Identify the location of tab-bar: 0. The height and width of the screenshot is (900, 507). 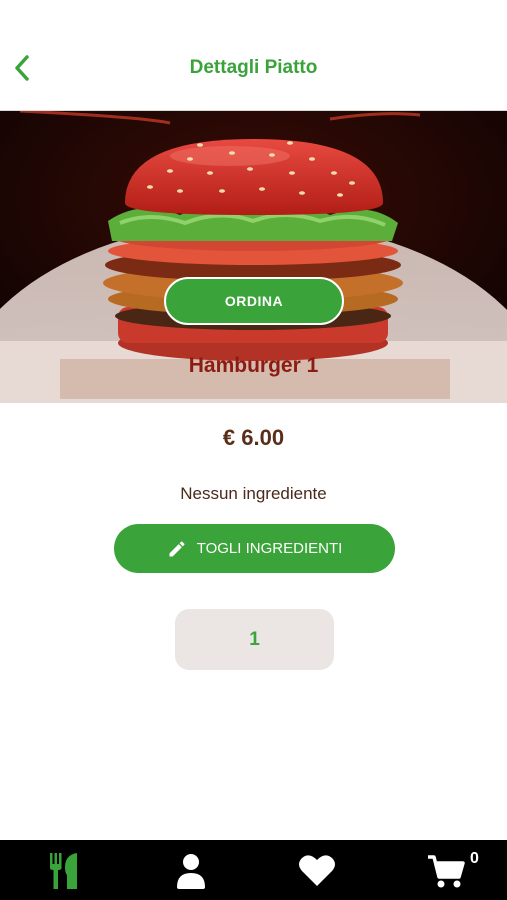
(253, 870).